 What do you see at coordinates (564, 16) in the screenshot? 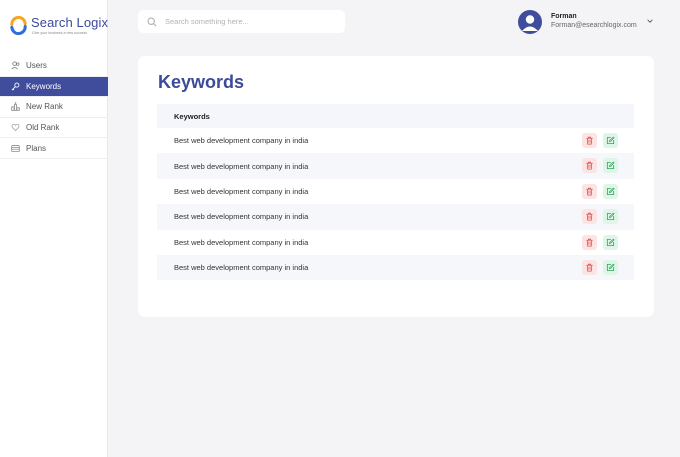
I see `user-name: Forman` at bounding box center [564, 16].